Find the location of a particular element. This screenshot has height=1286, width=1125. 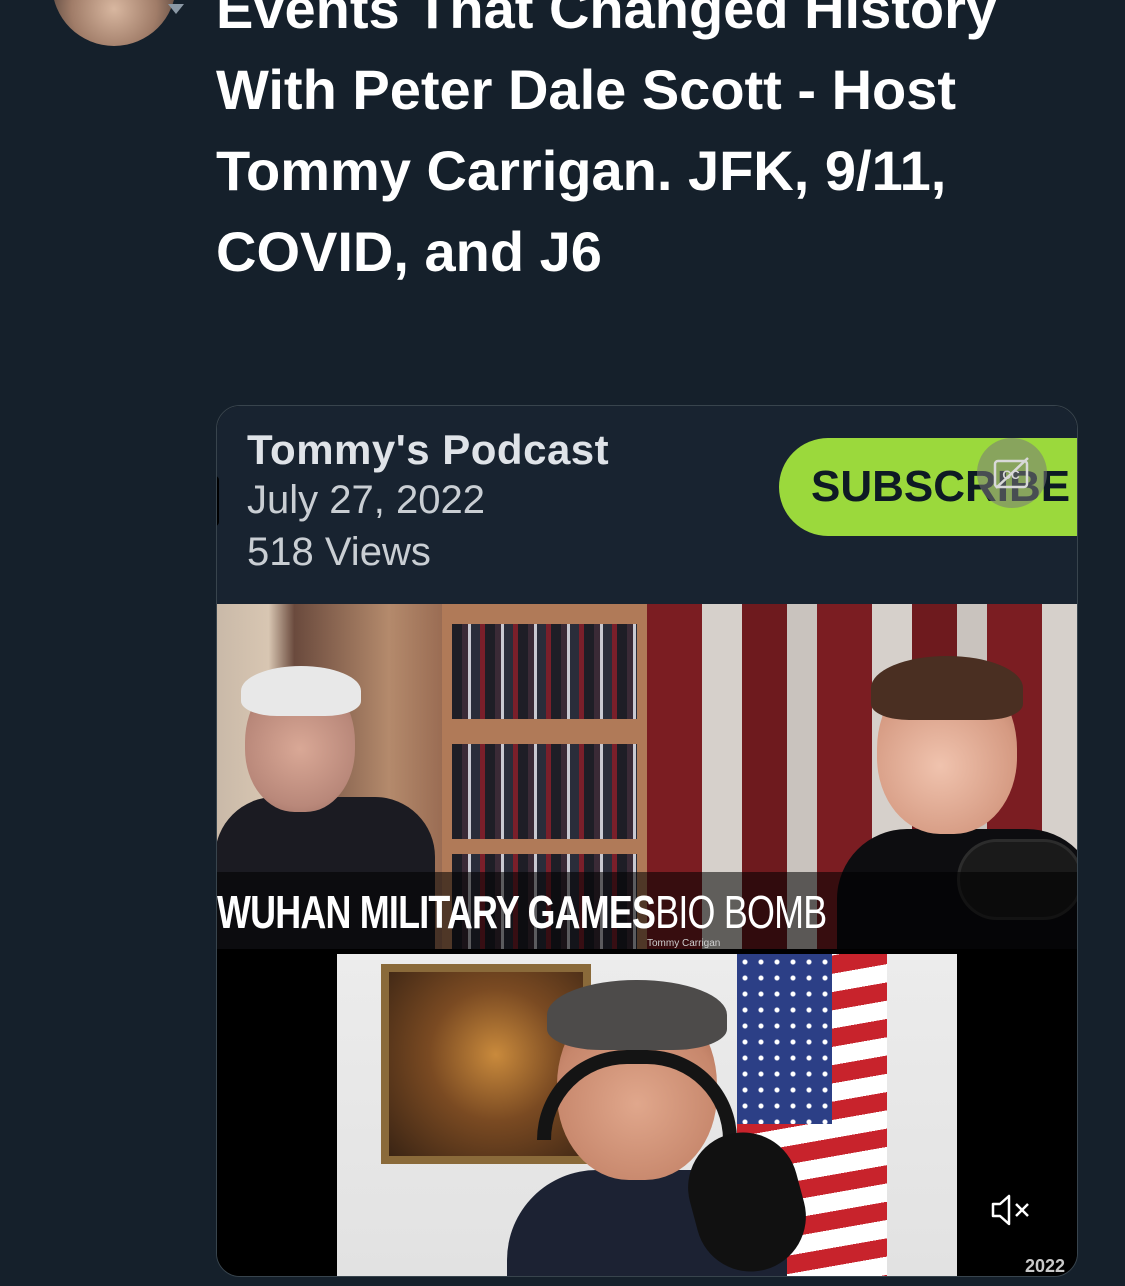

speaker-muted-icon is located at coordinates (1011, 1210).